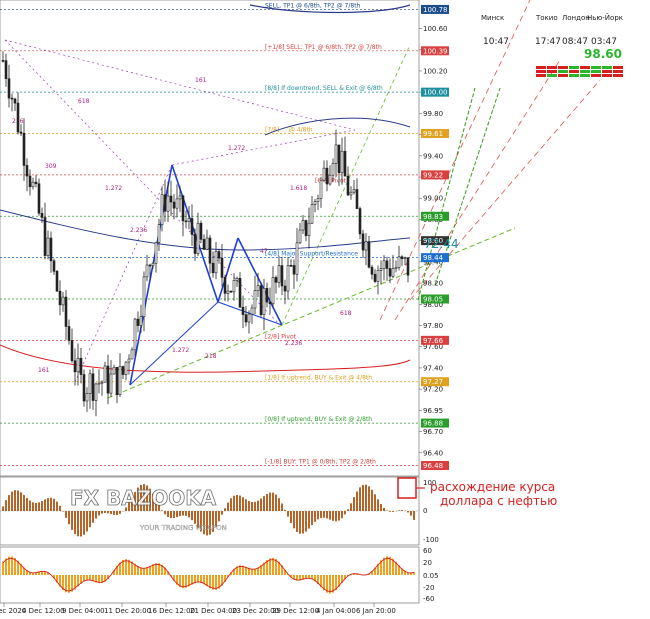 This screenshot has height=619, width=650. I want to click on osc1-tick-label: -100, so click(431, 540).